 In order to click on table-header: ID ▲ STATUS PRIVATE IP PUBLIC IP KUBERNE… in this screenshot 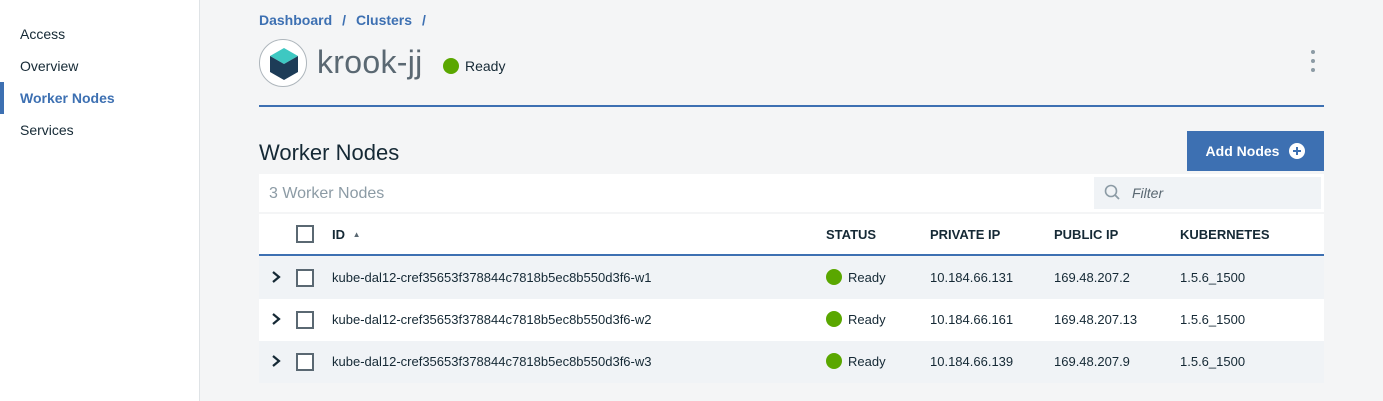, I will do `click(791, 235)`.